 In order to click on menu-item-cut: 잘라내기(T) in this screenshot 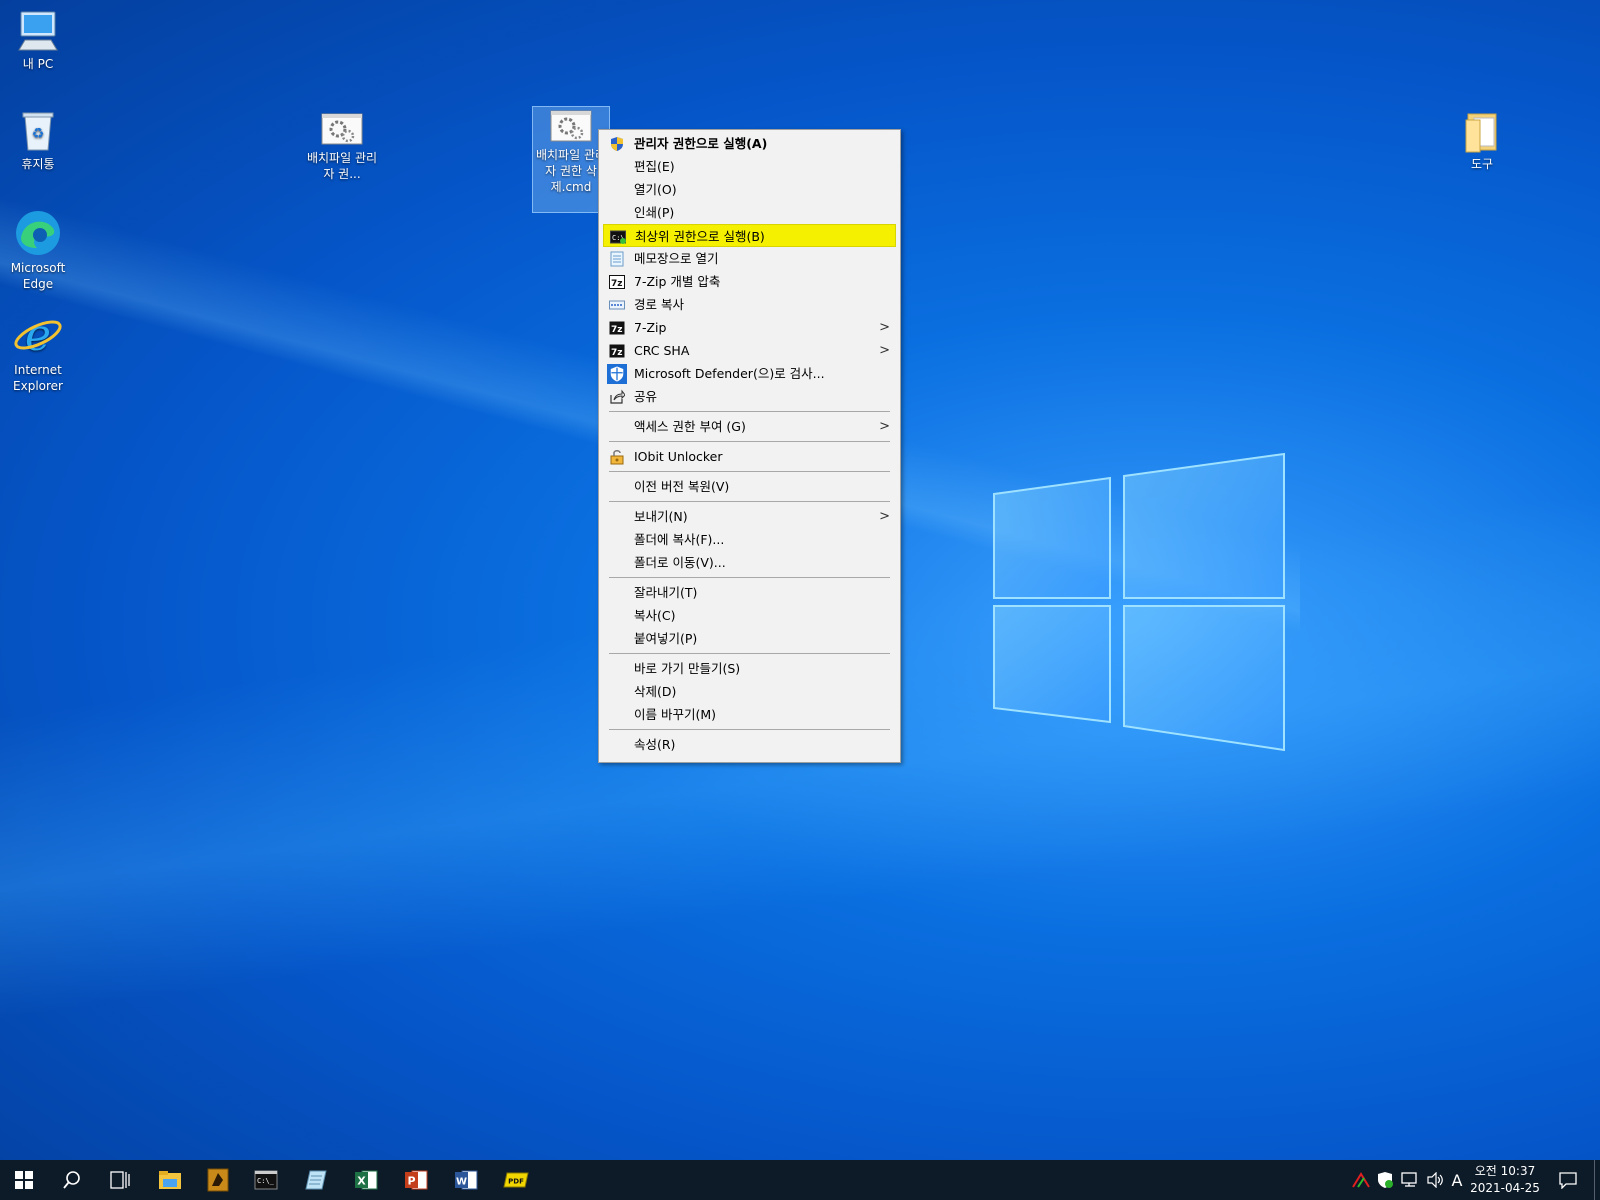, I will do `click(749, 592)`.